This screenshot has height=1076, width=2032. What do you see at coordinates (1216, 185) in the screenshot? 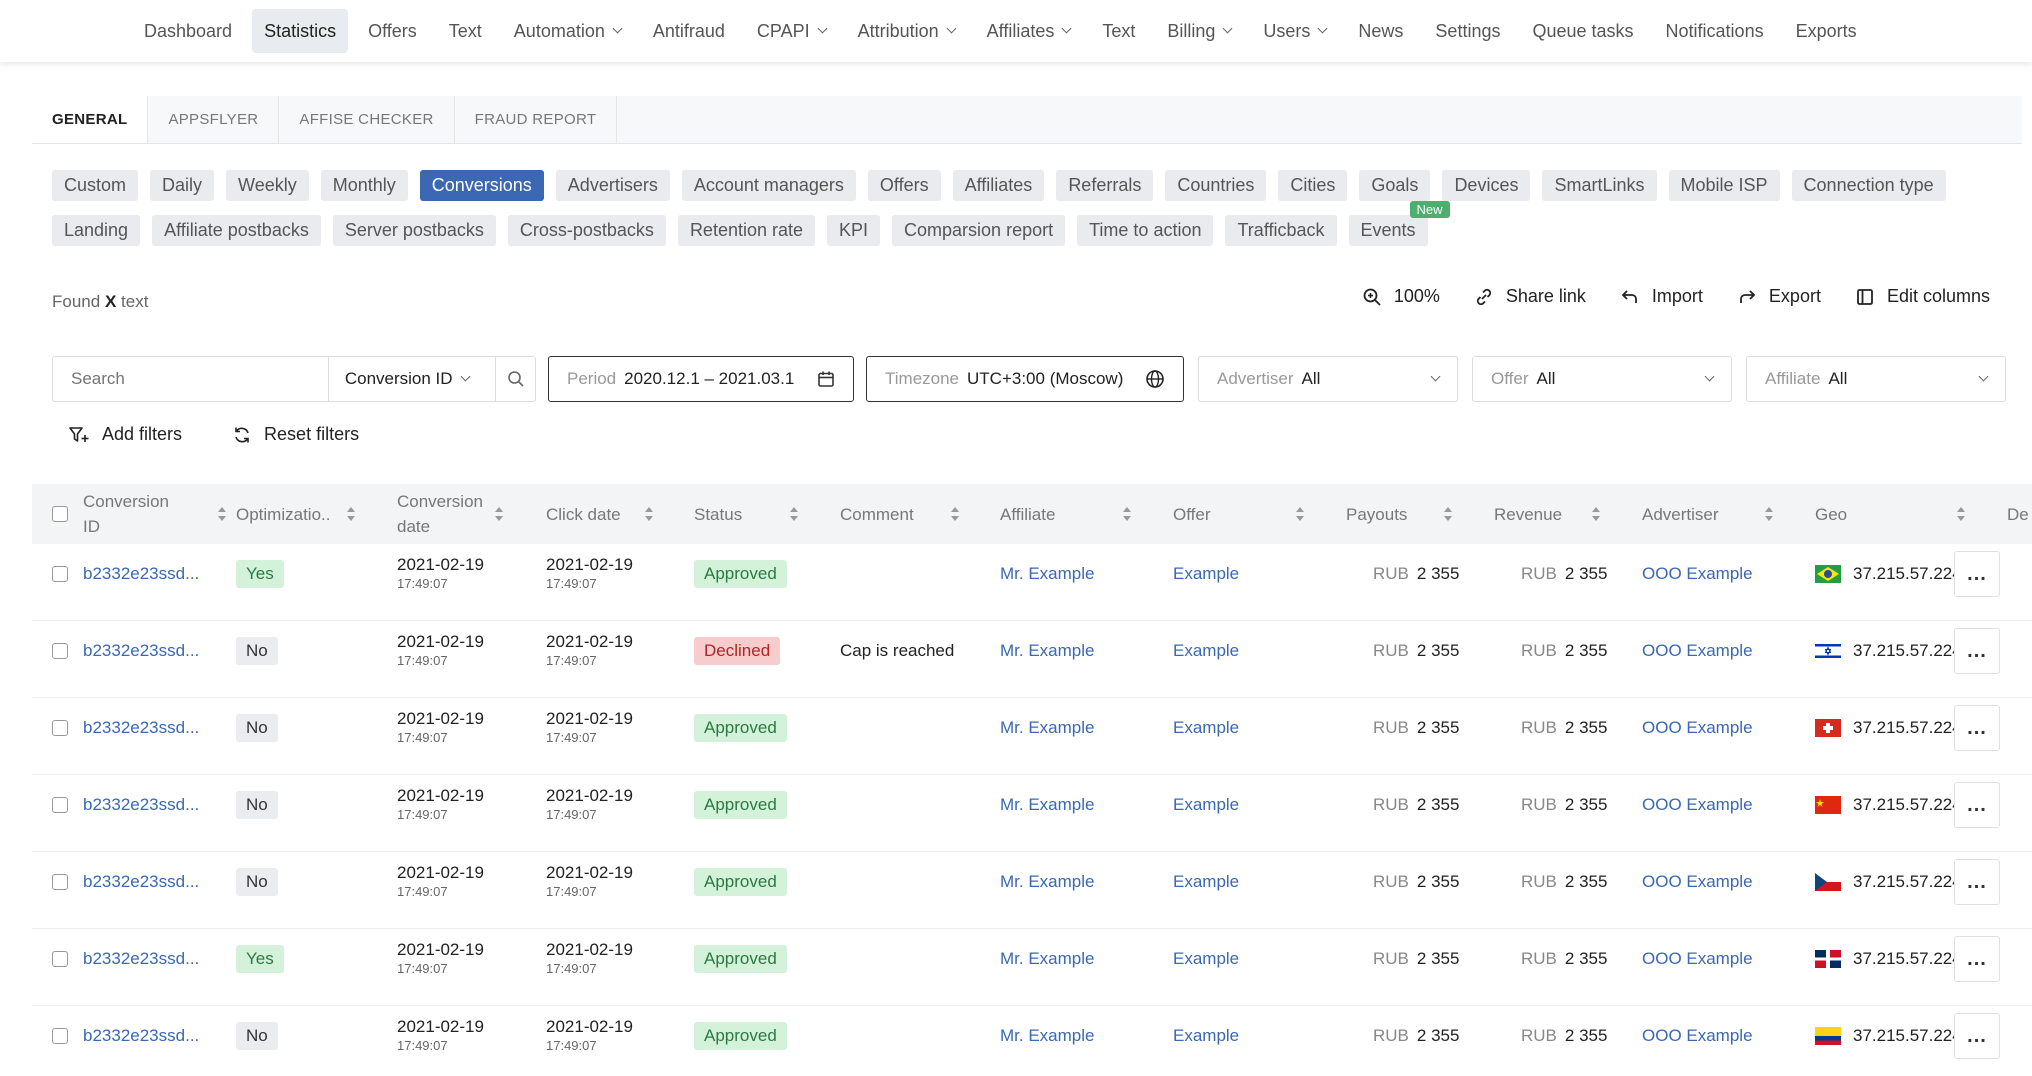
I see `report-type-countries: Countries` at bounding box center [1216, 185].